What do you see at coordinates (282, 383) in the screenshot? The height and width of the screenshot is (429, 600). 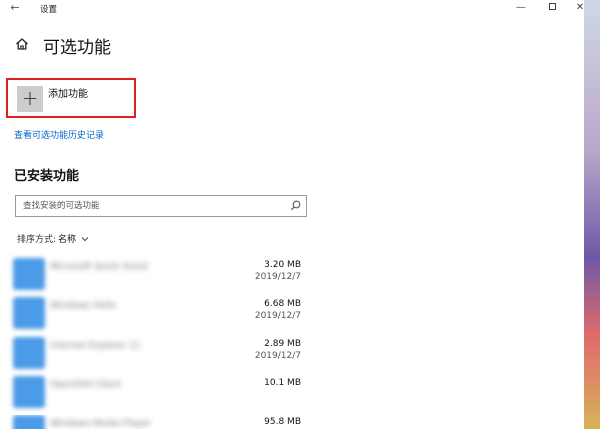 I see `feature-size: 10.1 MB` at bounding box center [282, 383].